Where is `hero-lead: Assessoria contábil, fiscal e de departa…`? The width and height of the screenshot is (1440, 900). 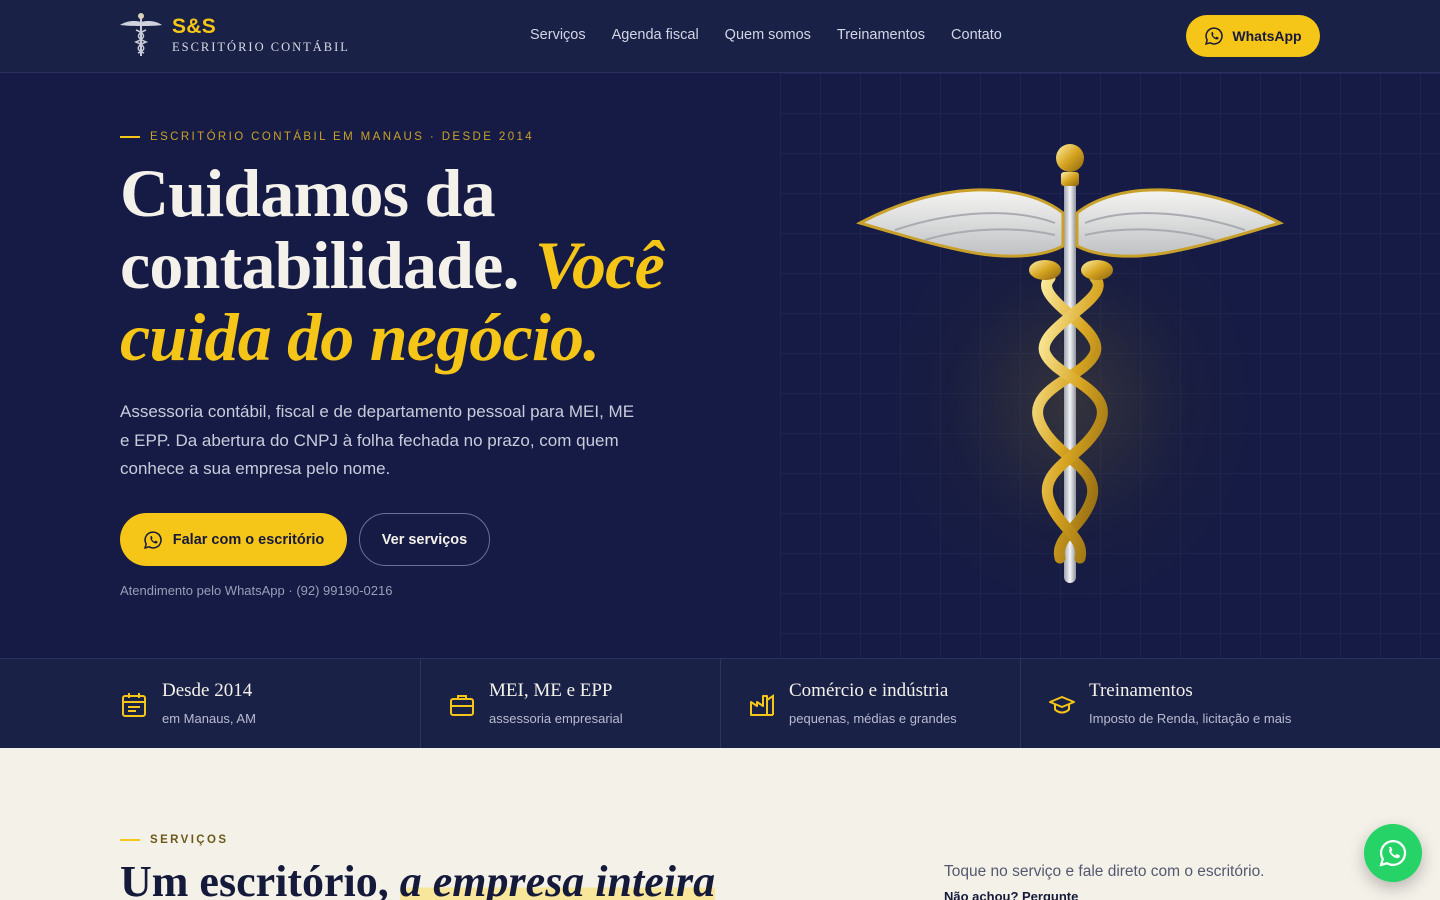 hero-lead: Assessoria contábil, fiscal e de departa… is located at coordinates (377, 440).